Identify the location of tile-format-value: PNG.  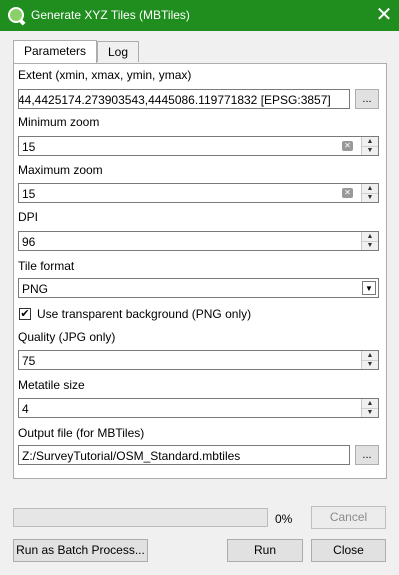
(35, 289).